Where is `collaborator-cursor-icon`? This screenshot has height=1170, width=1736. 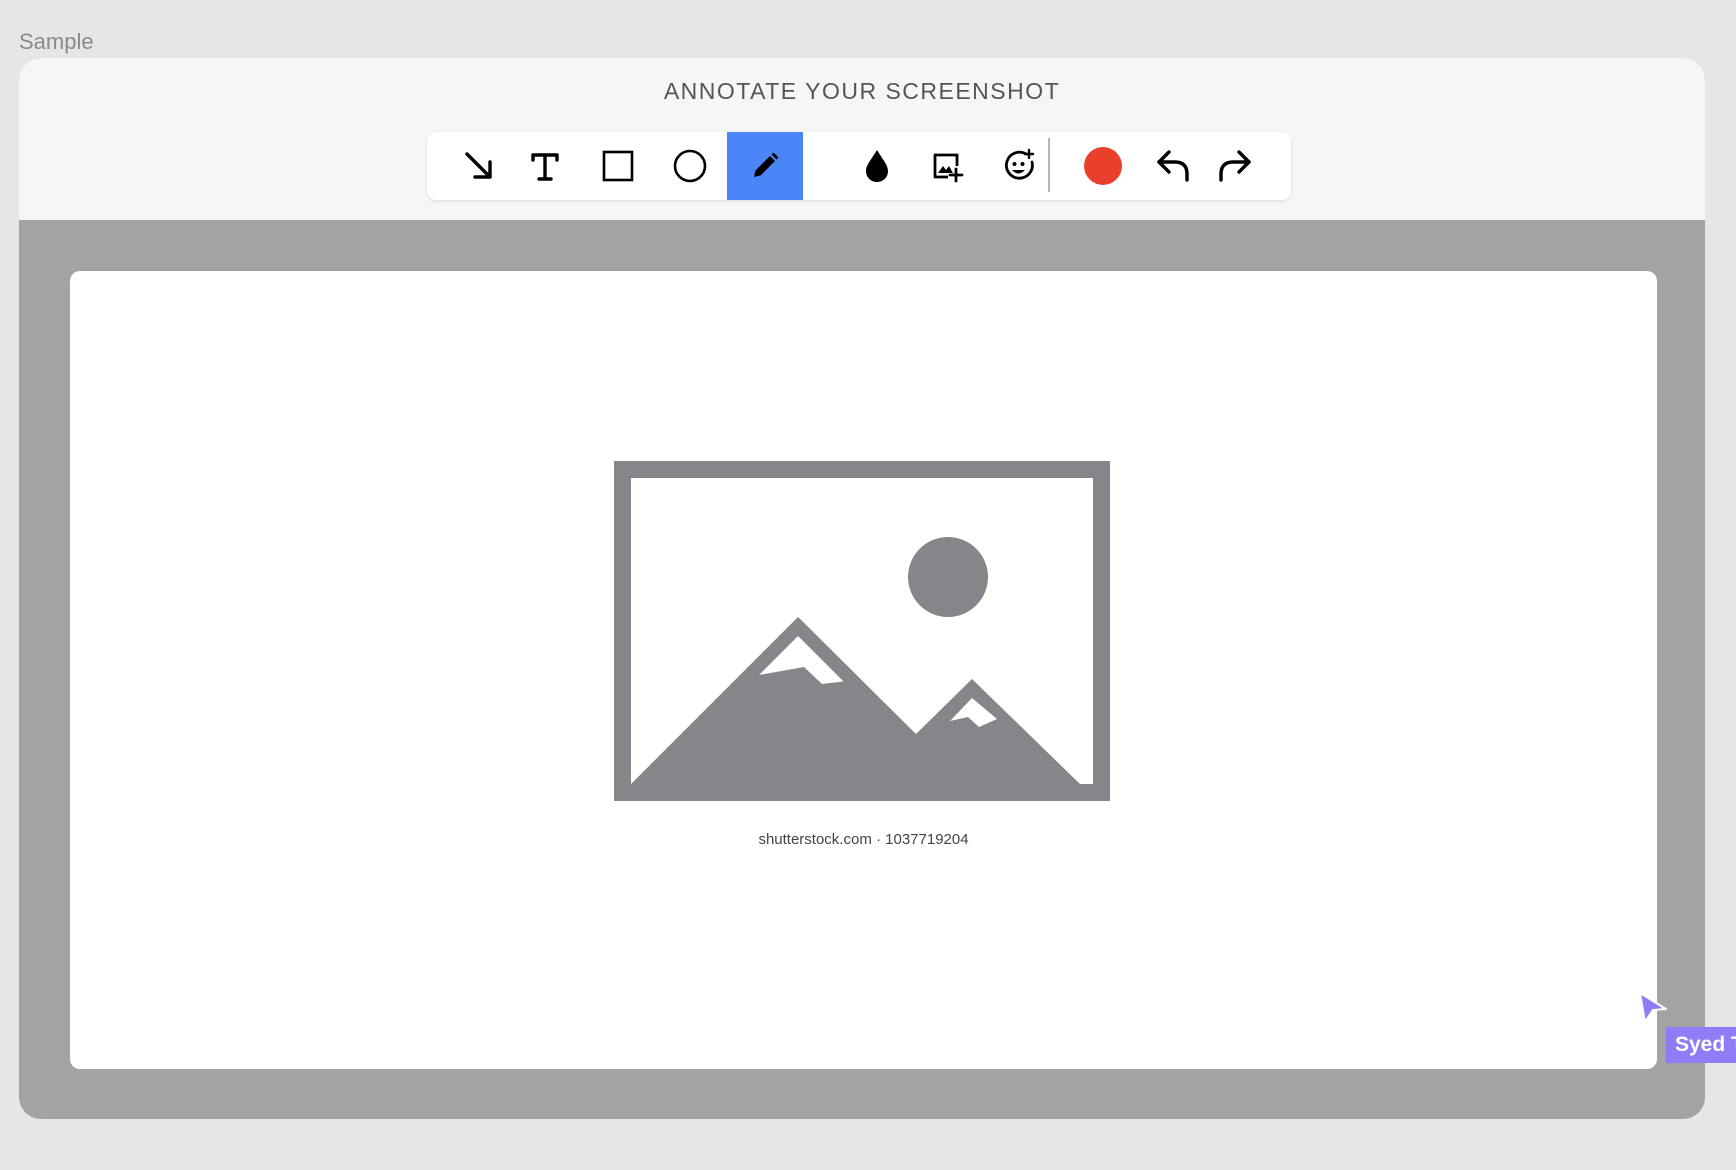
collaborator-cursor-icon is located at coordinates (1653, 1008).